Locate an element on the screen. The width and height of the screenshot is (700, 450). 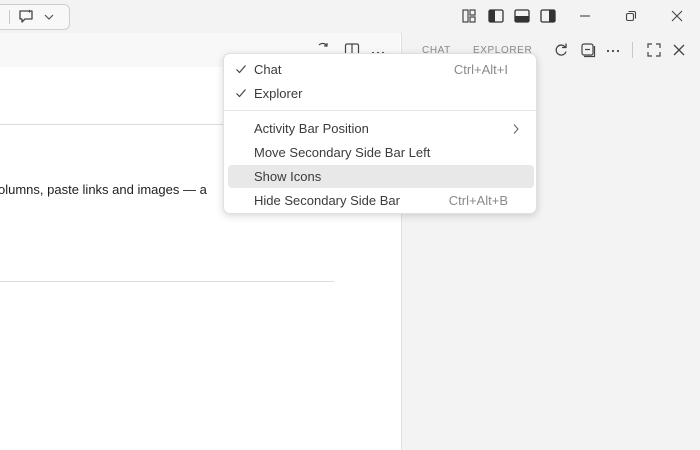
restore-button is located at coordinates (631, 16).